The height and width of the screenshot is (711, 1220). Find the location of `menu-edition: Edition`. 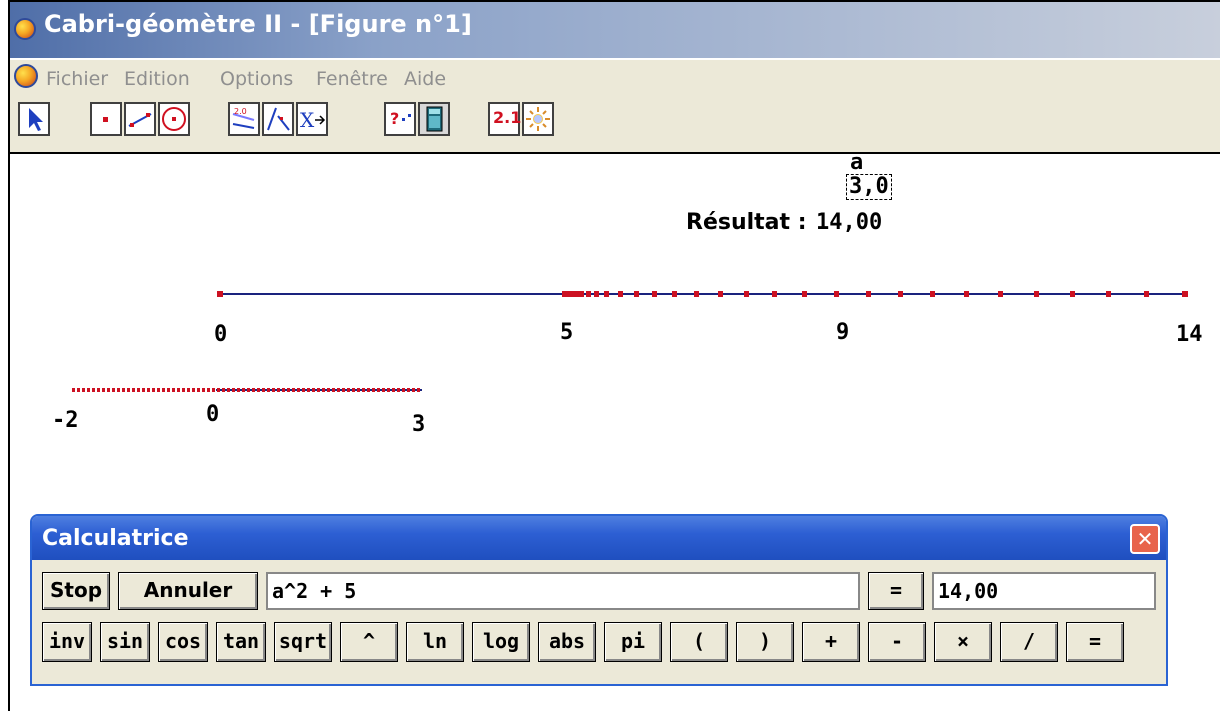

menu-edition: Edition is located at coordinates (157, 79).